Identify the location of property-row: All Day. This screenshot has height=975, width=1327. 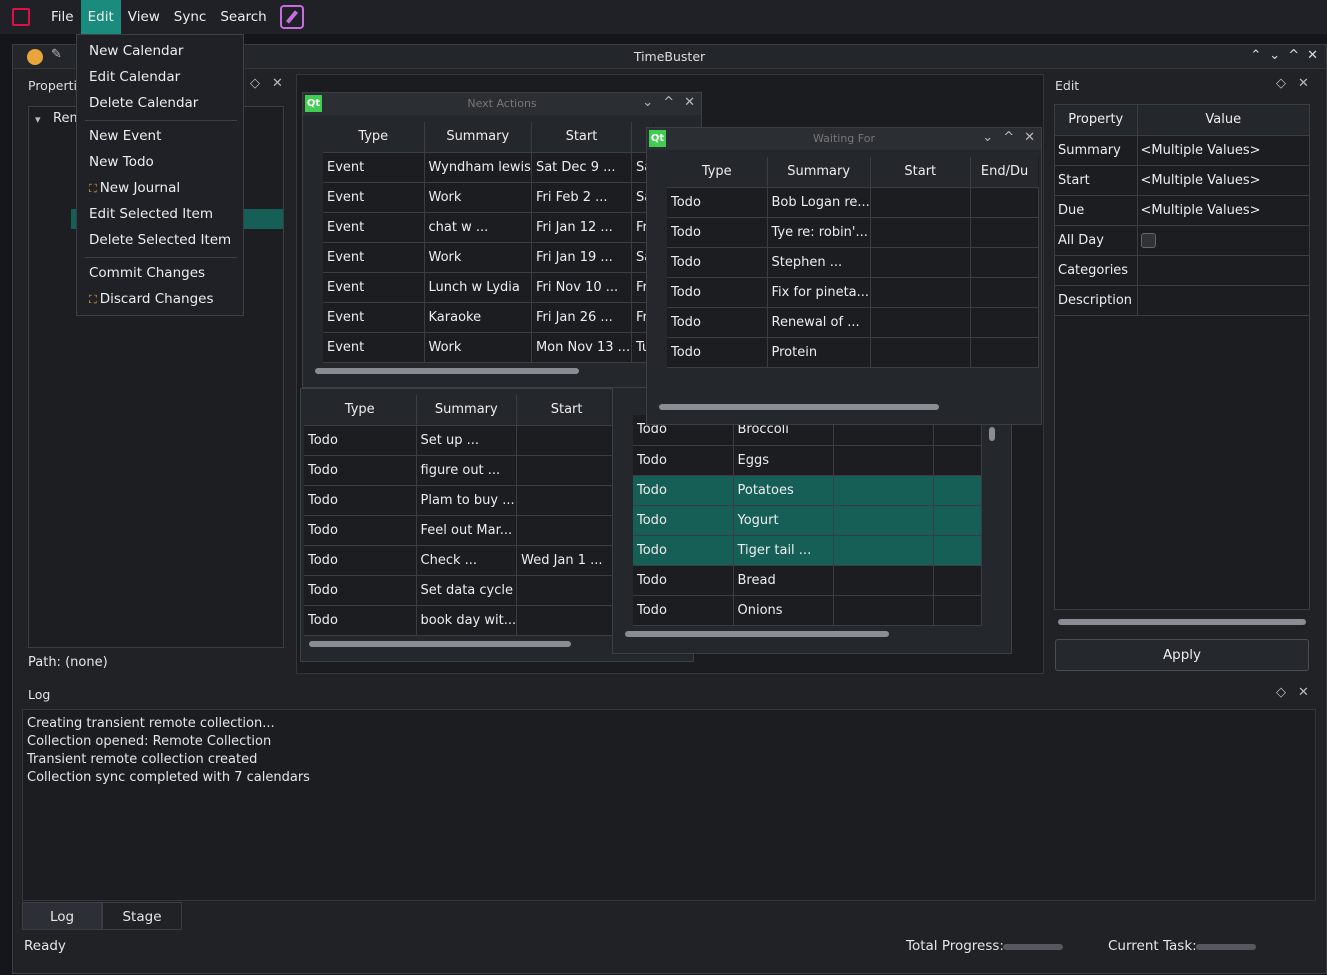
(1182, 240).